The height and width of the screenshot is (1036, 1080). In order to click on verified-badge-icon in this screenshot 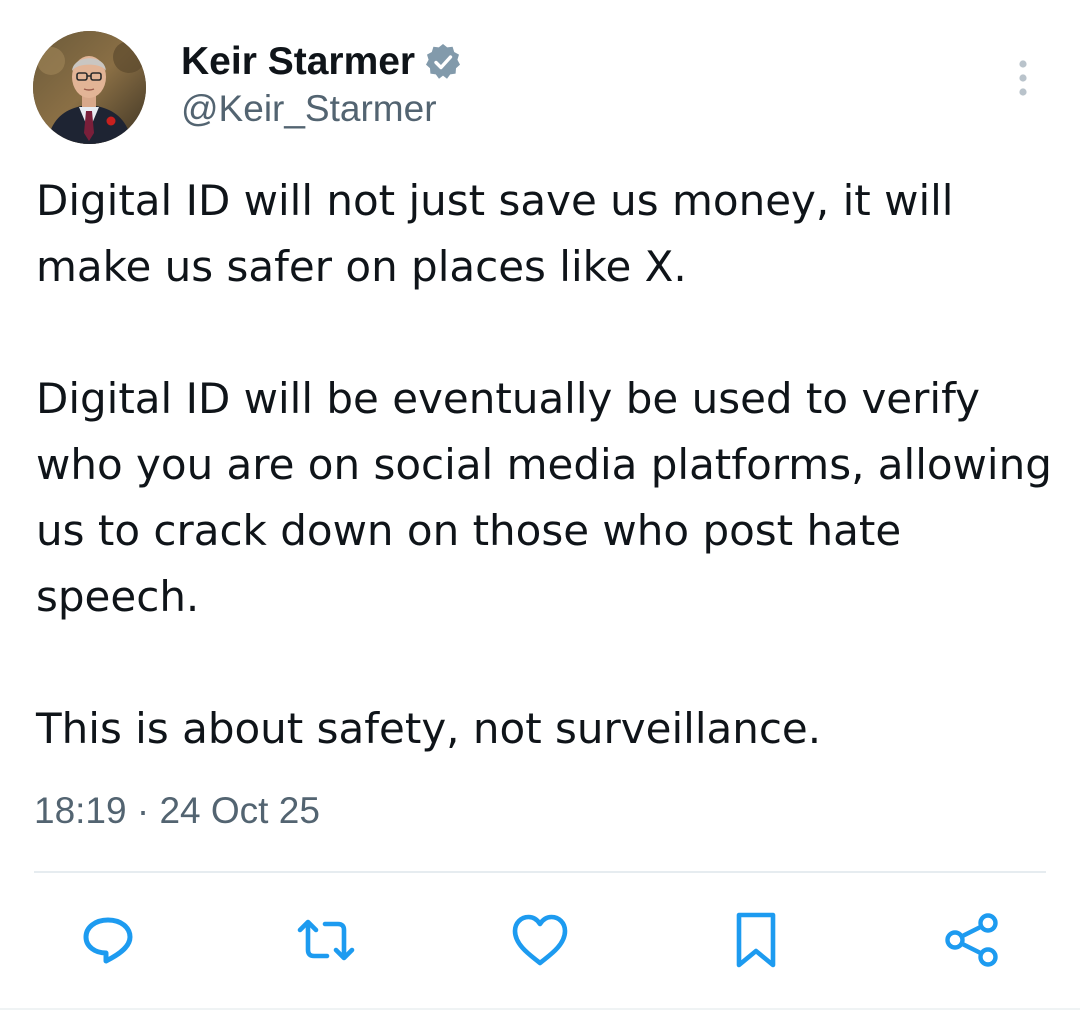, I will do `click(443, 62)`.